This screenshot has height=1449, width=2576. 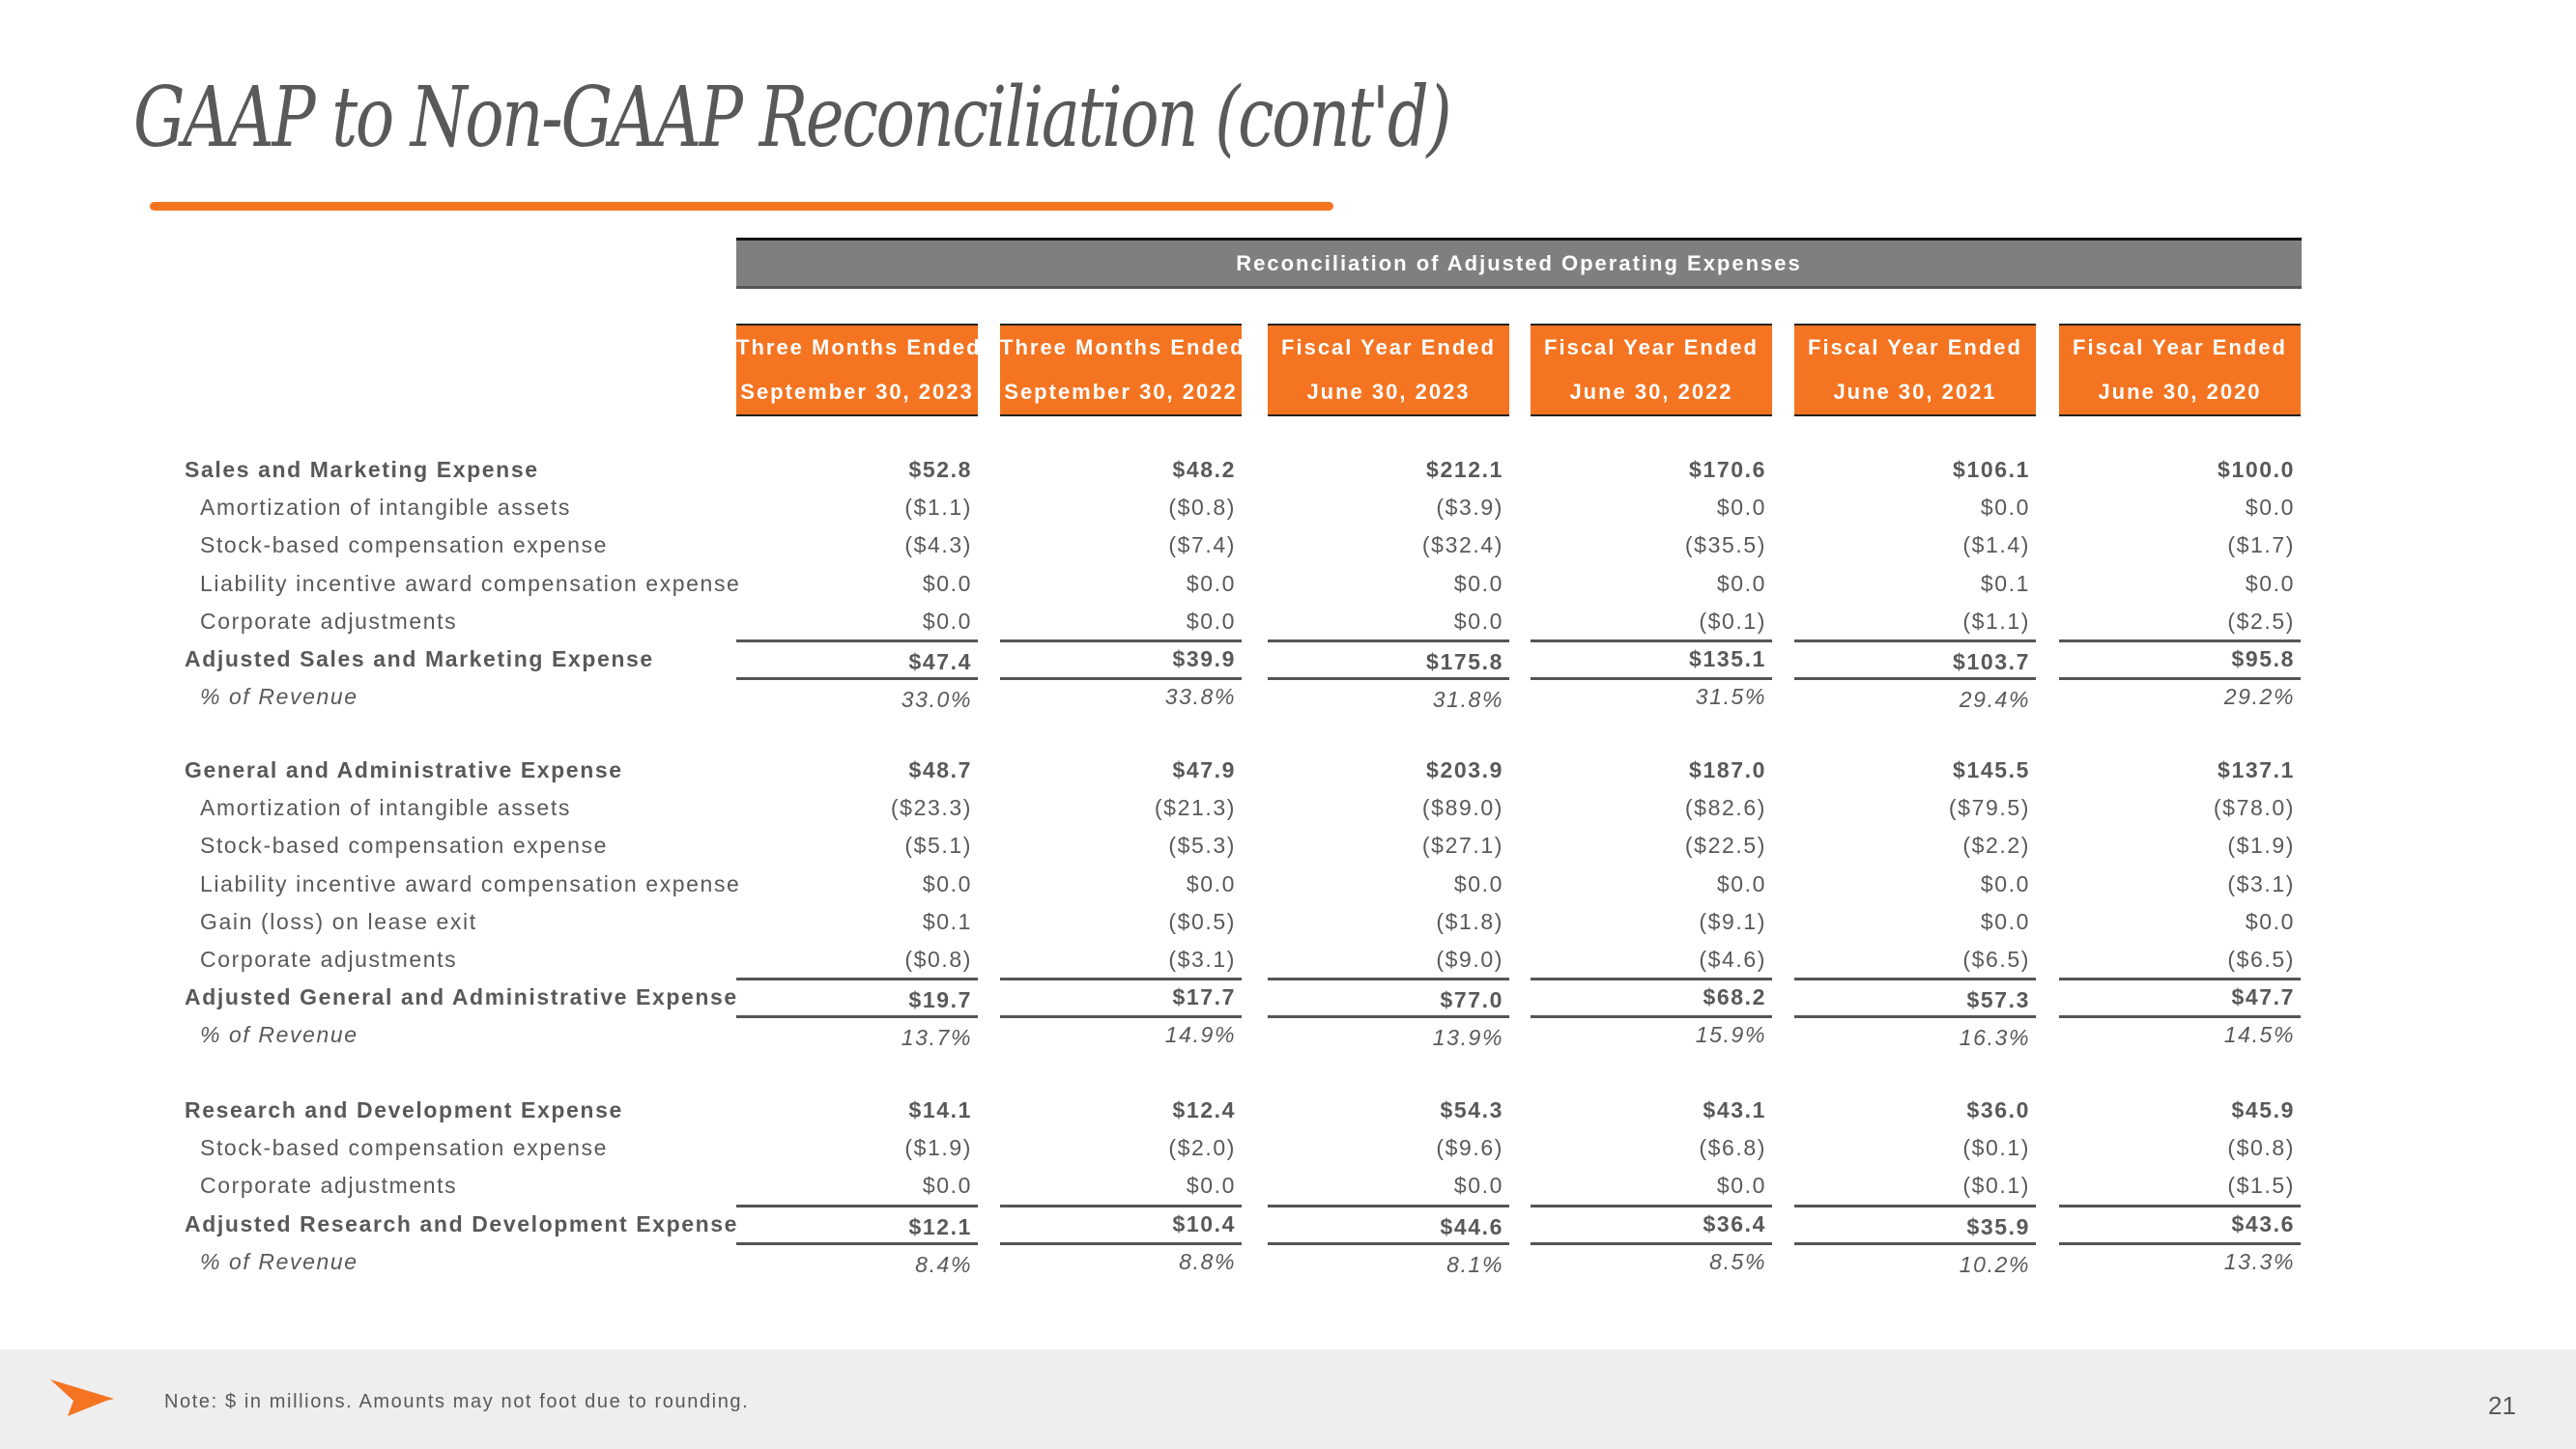 What do you see at coordinates (1470, 508) in the screenshot?
I see `table-cell: ($3.9)` at bounding box center [1470, 508].